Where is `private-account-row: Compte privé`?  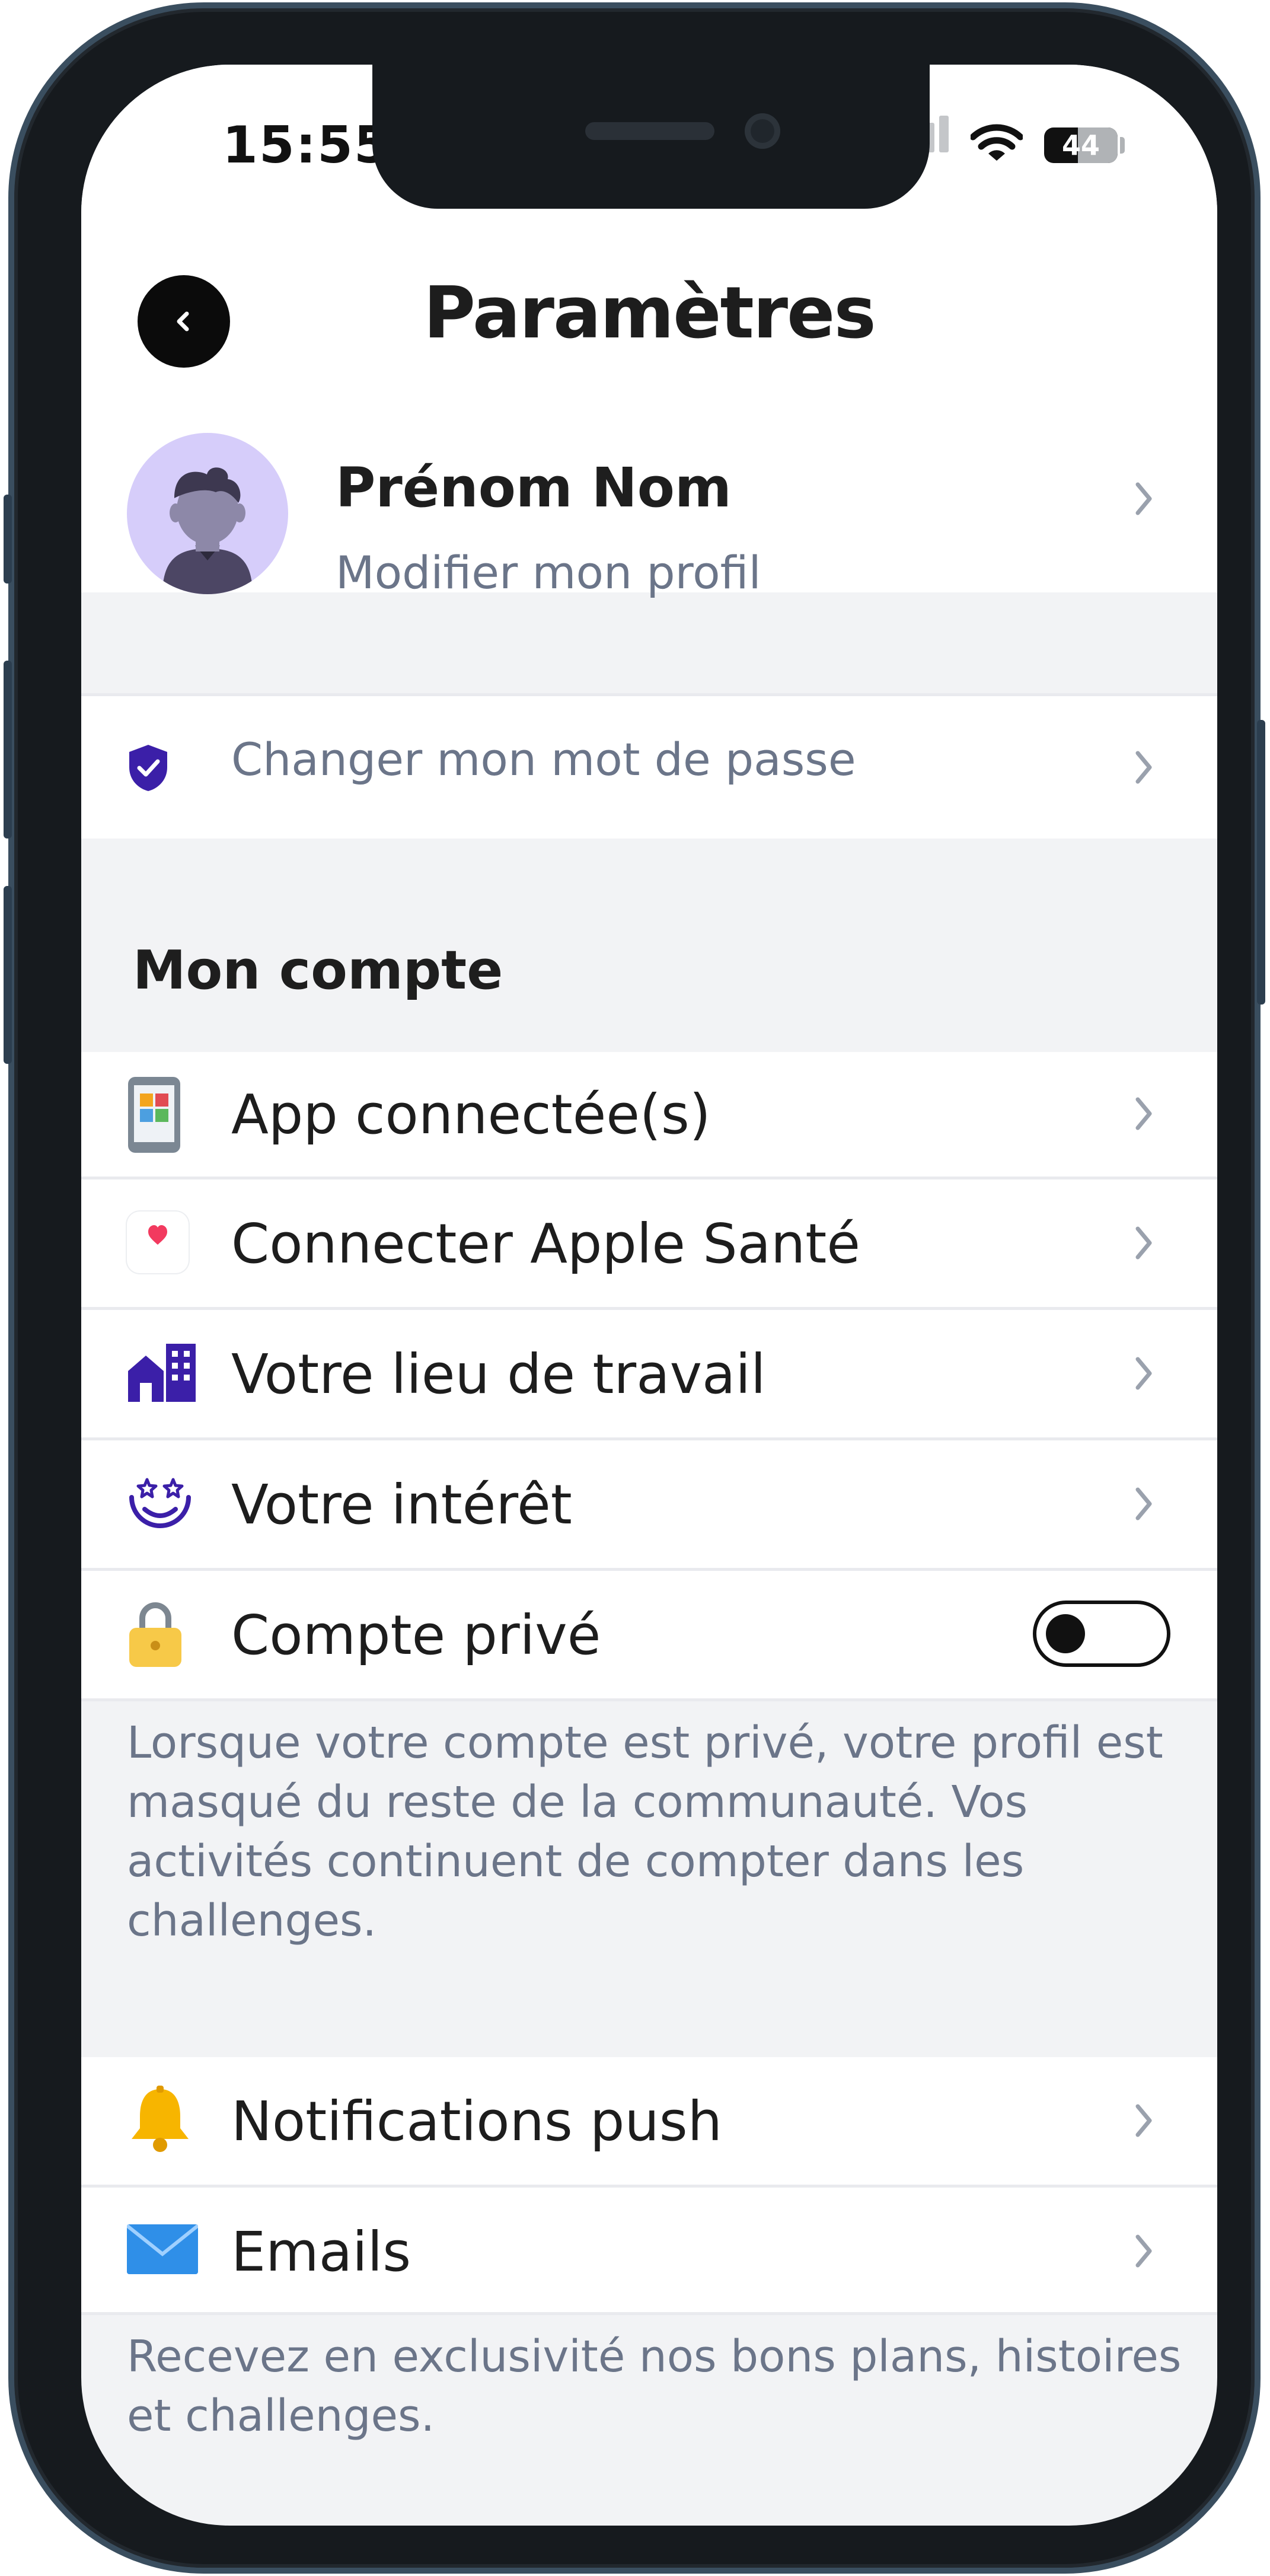
private-account-row: Compte privé is located at coordinates (649, 1634).